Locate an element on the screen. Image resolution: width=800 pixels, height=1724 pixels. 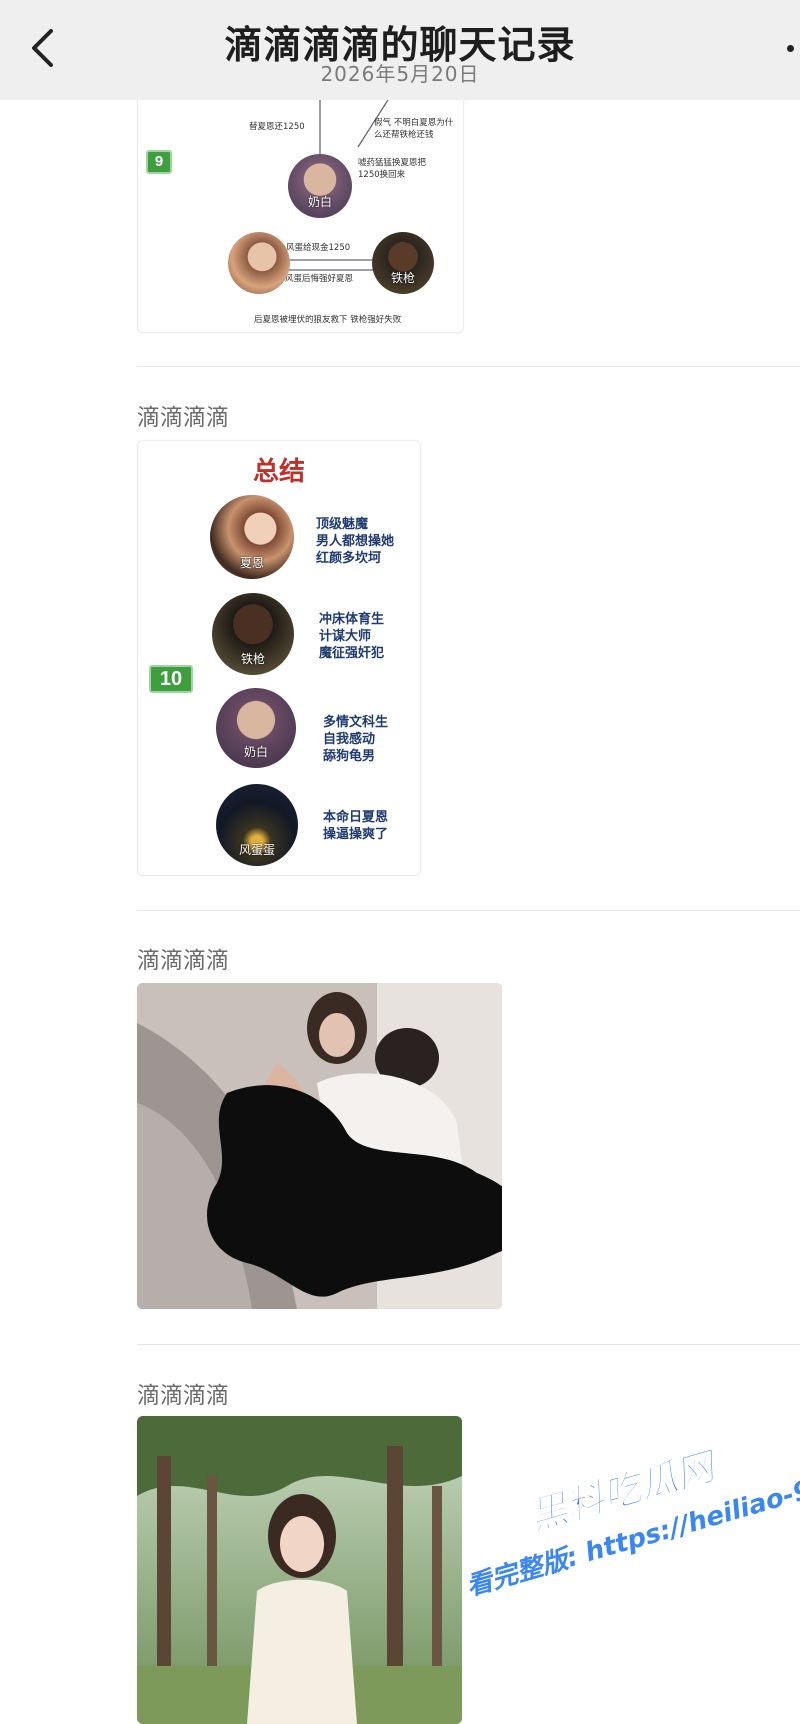
watermark: 黑料吃瓜网 看完整版: https://heiliao-93.com is located at coordinates (622, 1556).